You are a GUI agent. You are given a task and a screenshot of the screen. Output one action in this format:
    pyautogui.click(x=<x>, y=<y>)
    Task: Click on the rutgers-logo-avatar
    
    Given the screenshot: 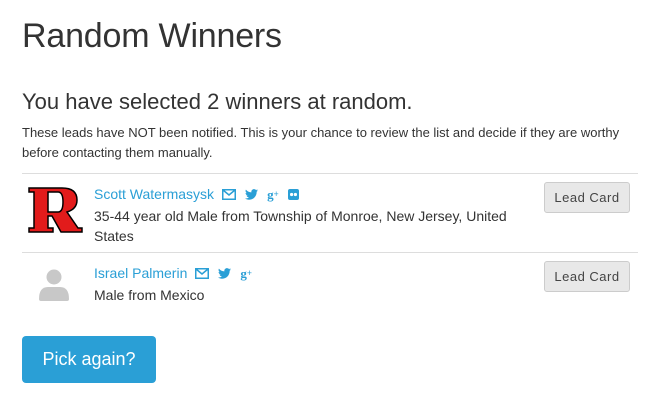 What is the action you would take?
    pyautogui.click(x=54, y=209)
    